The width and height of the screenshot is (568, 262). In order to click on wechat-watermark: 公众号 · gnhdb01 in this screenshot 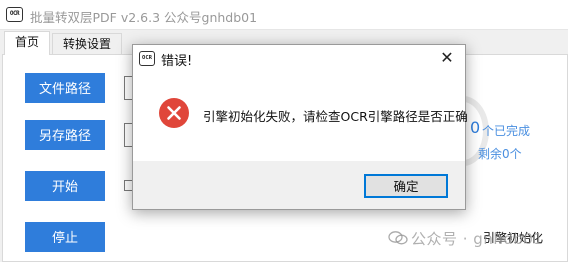, I will do `click(465, 238)`.